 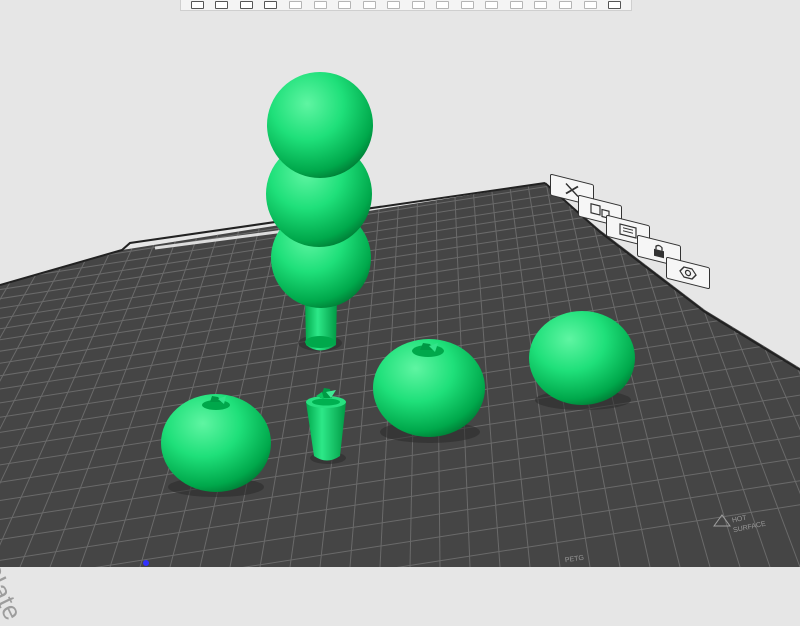 I want to click on mesh-boolean-icon, so click(x=492, y=5).